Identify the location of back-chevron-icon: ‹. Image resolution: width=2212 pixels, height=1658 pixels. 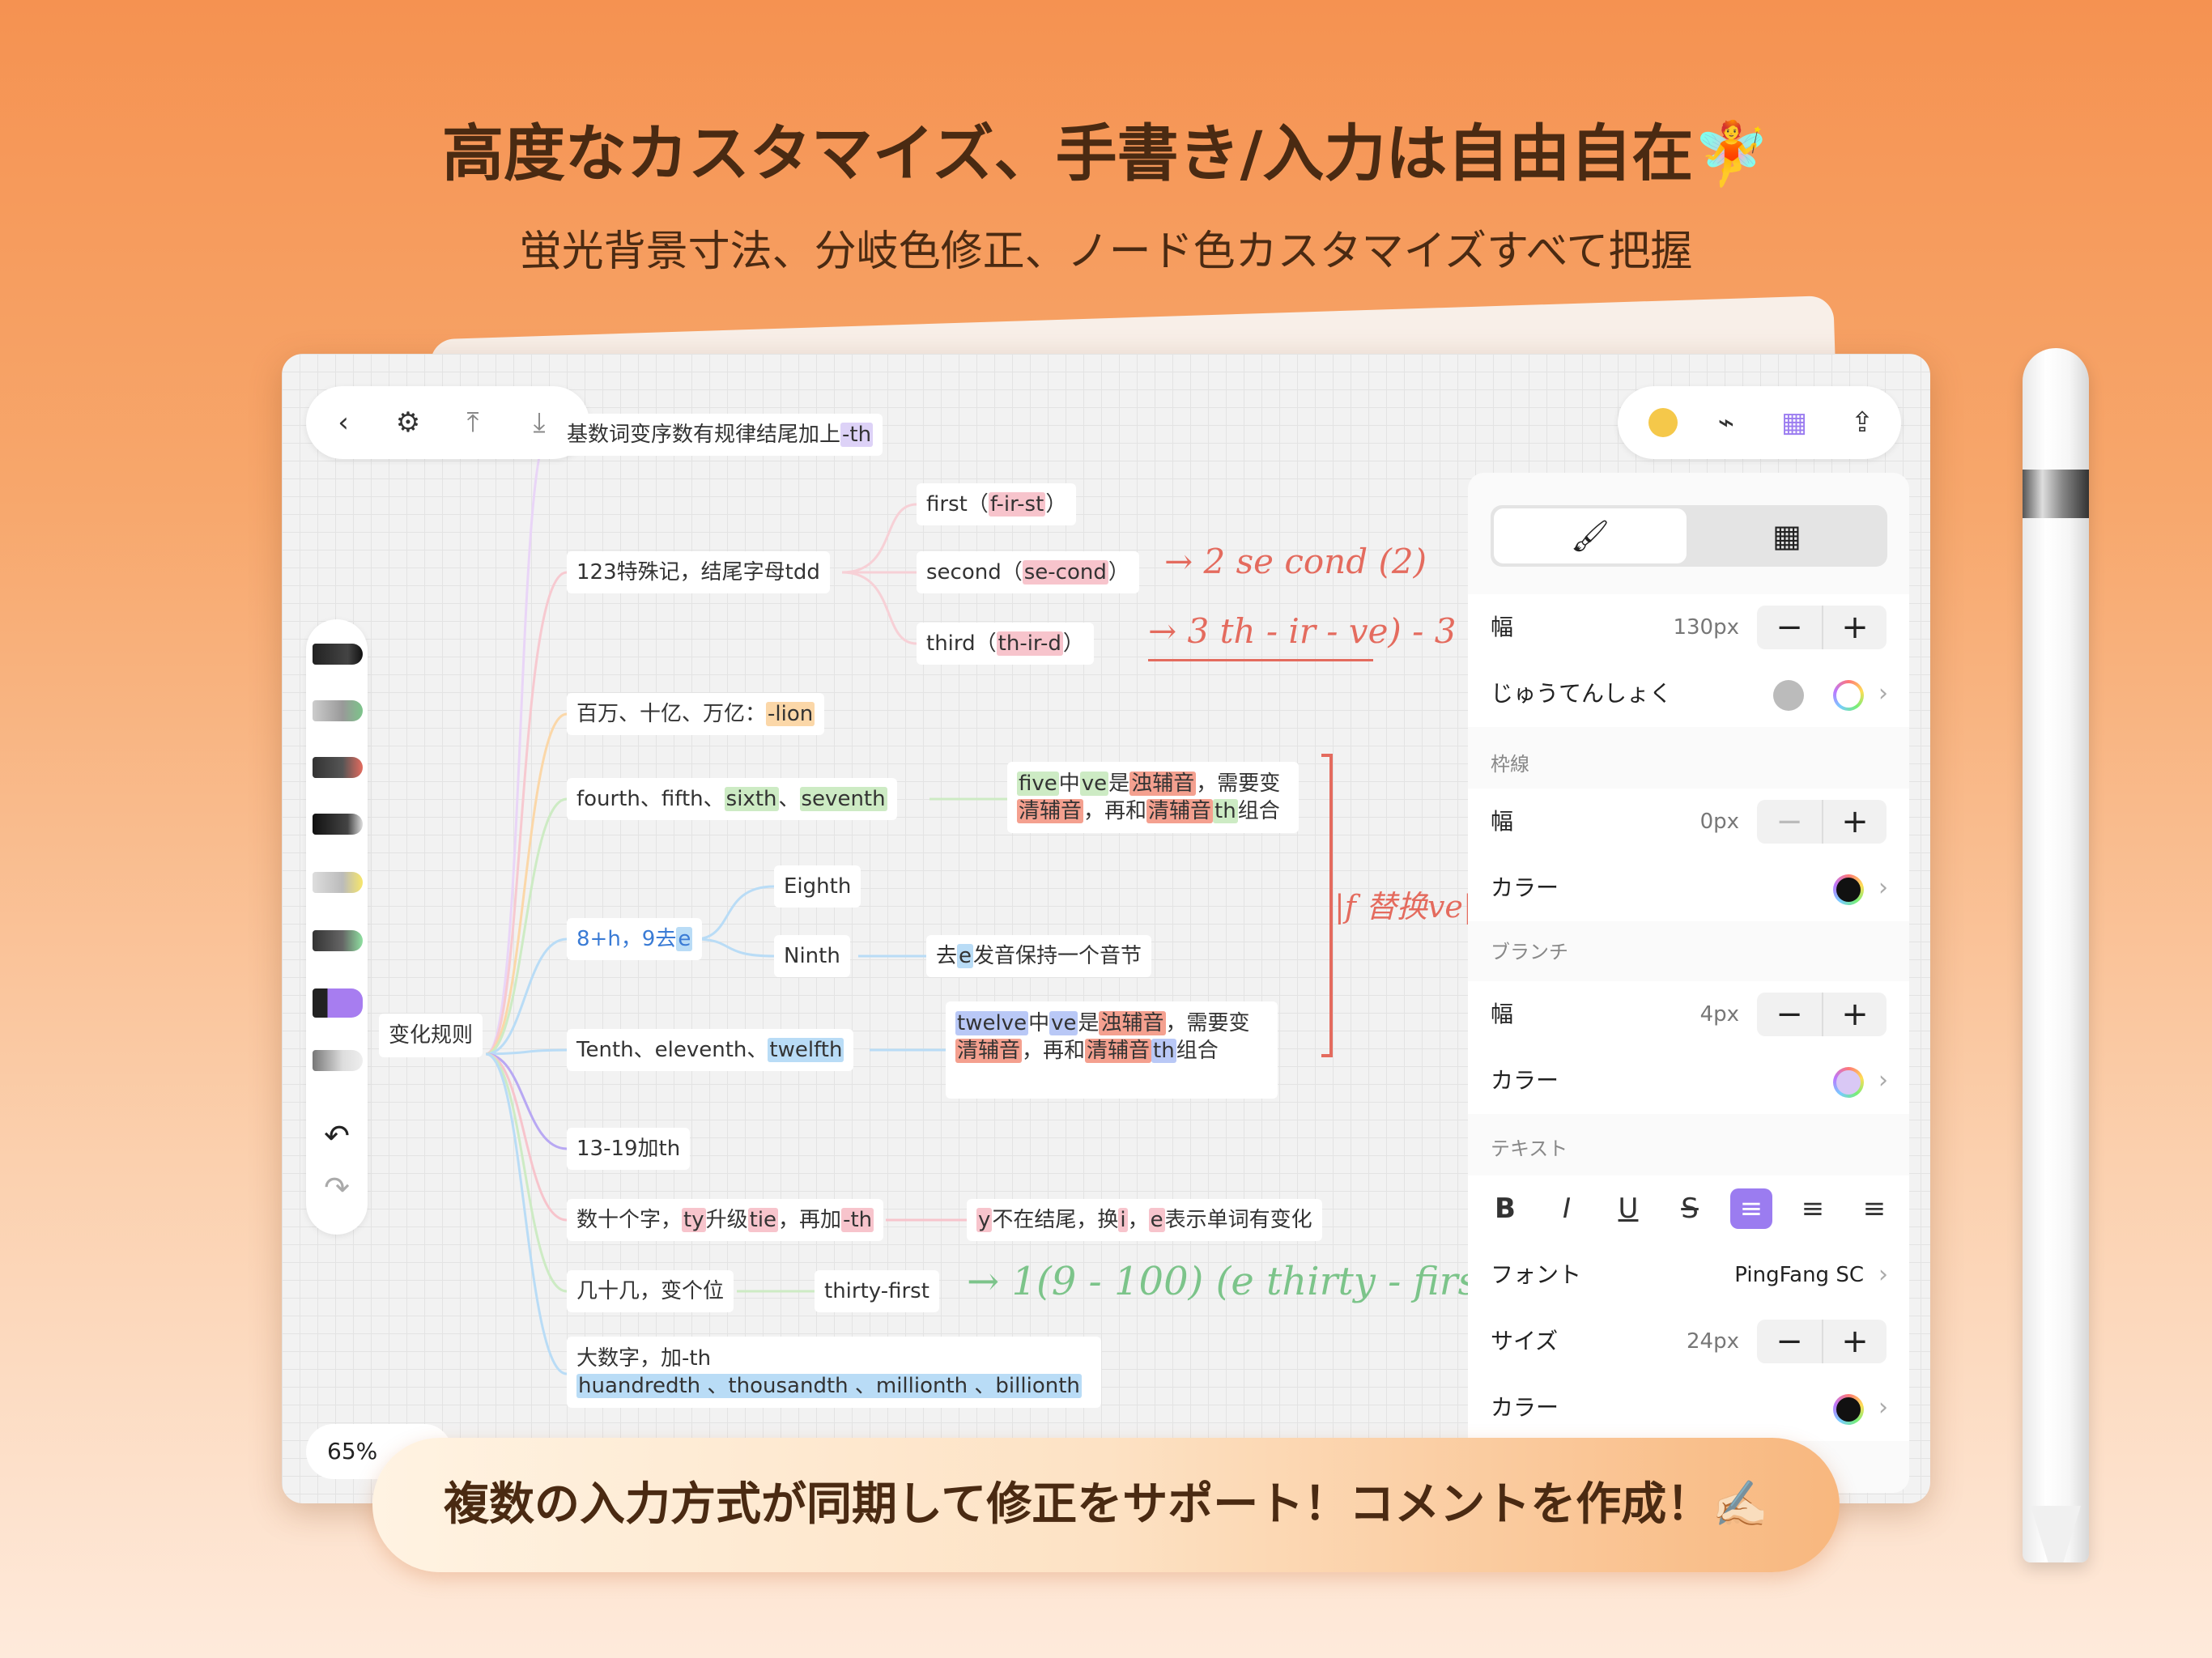
(343, 422).